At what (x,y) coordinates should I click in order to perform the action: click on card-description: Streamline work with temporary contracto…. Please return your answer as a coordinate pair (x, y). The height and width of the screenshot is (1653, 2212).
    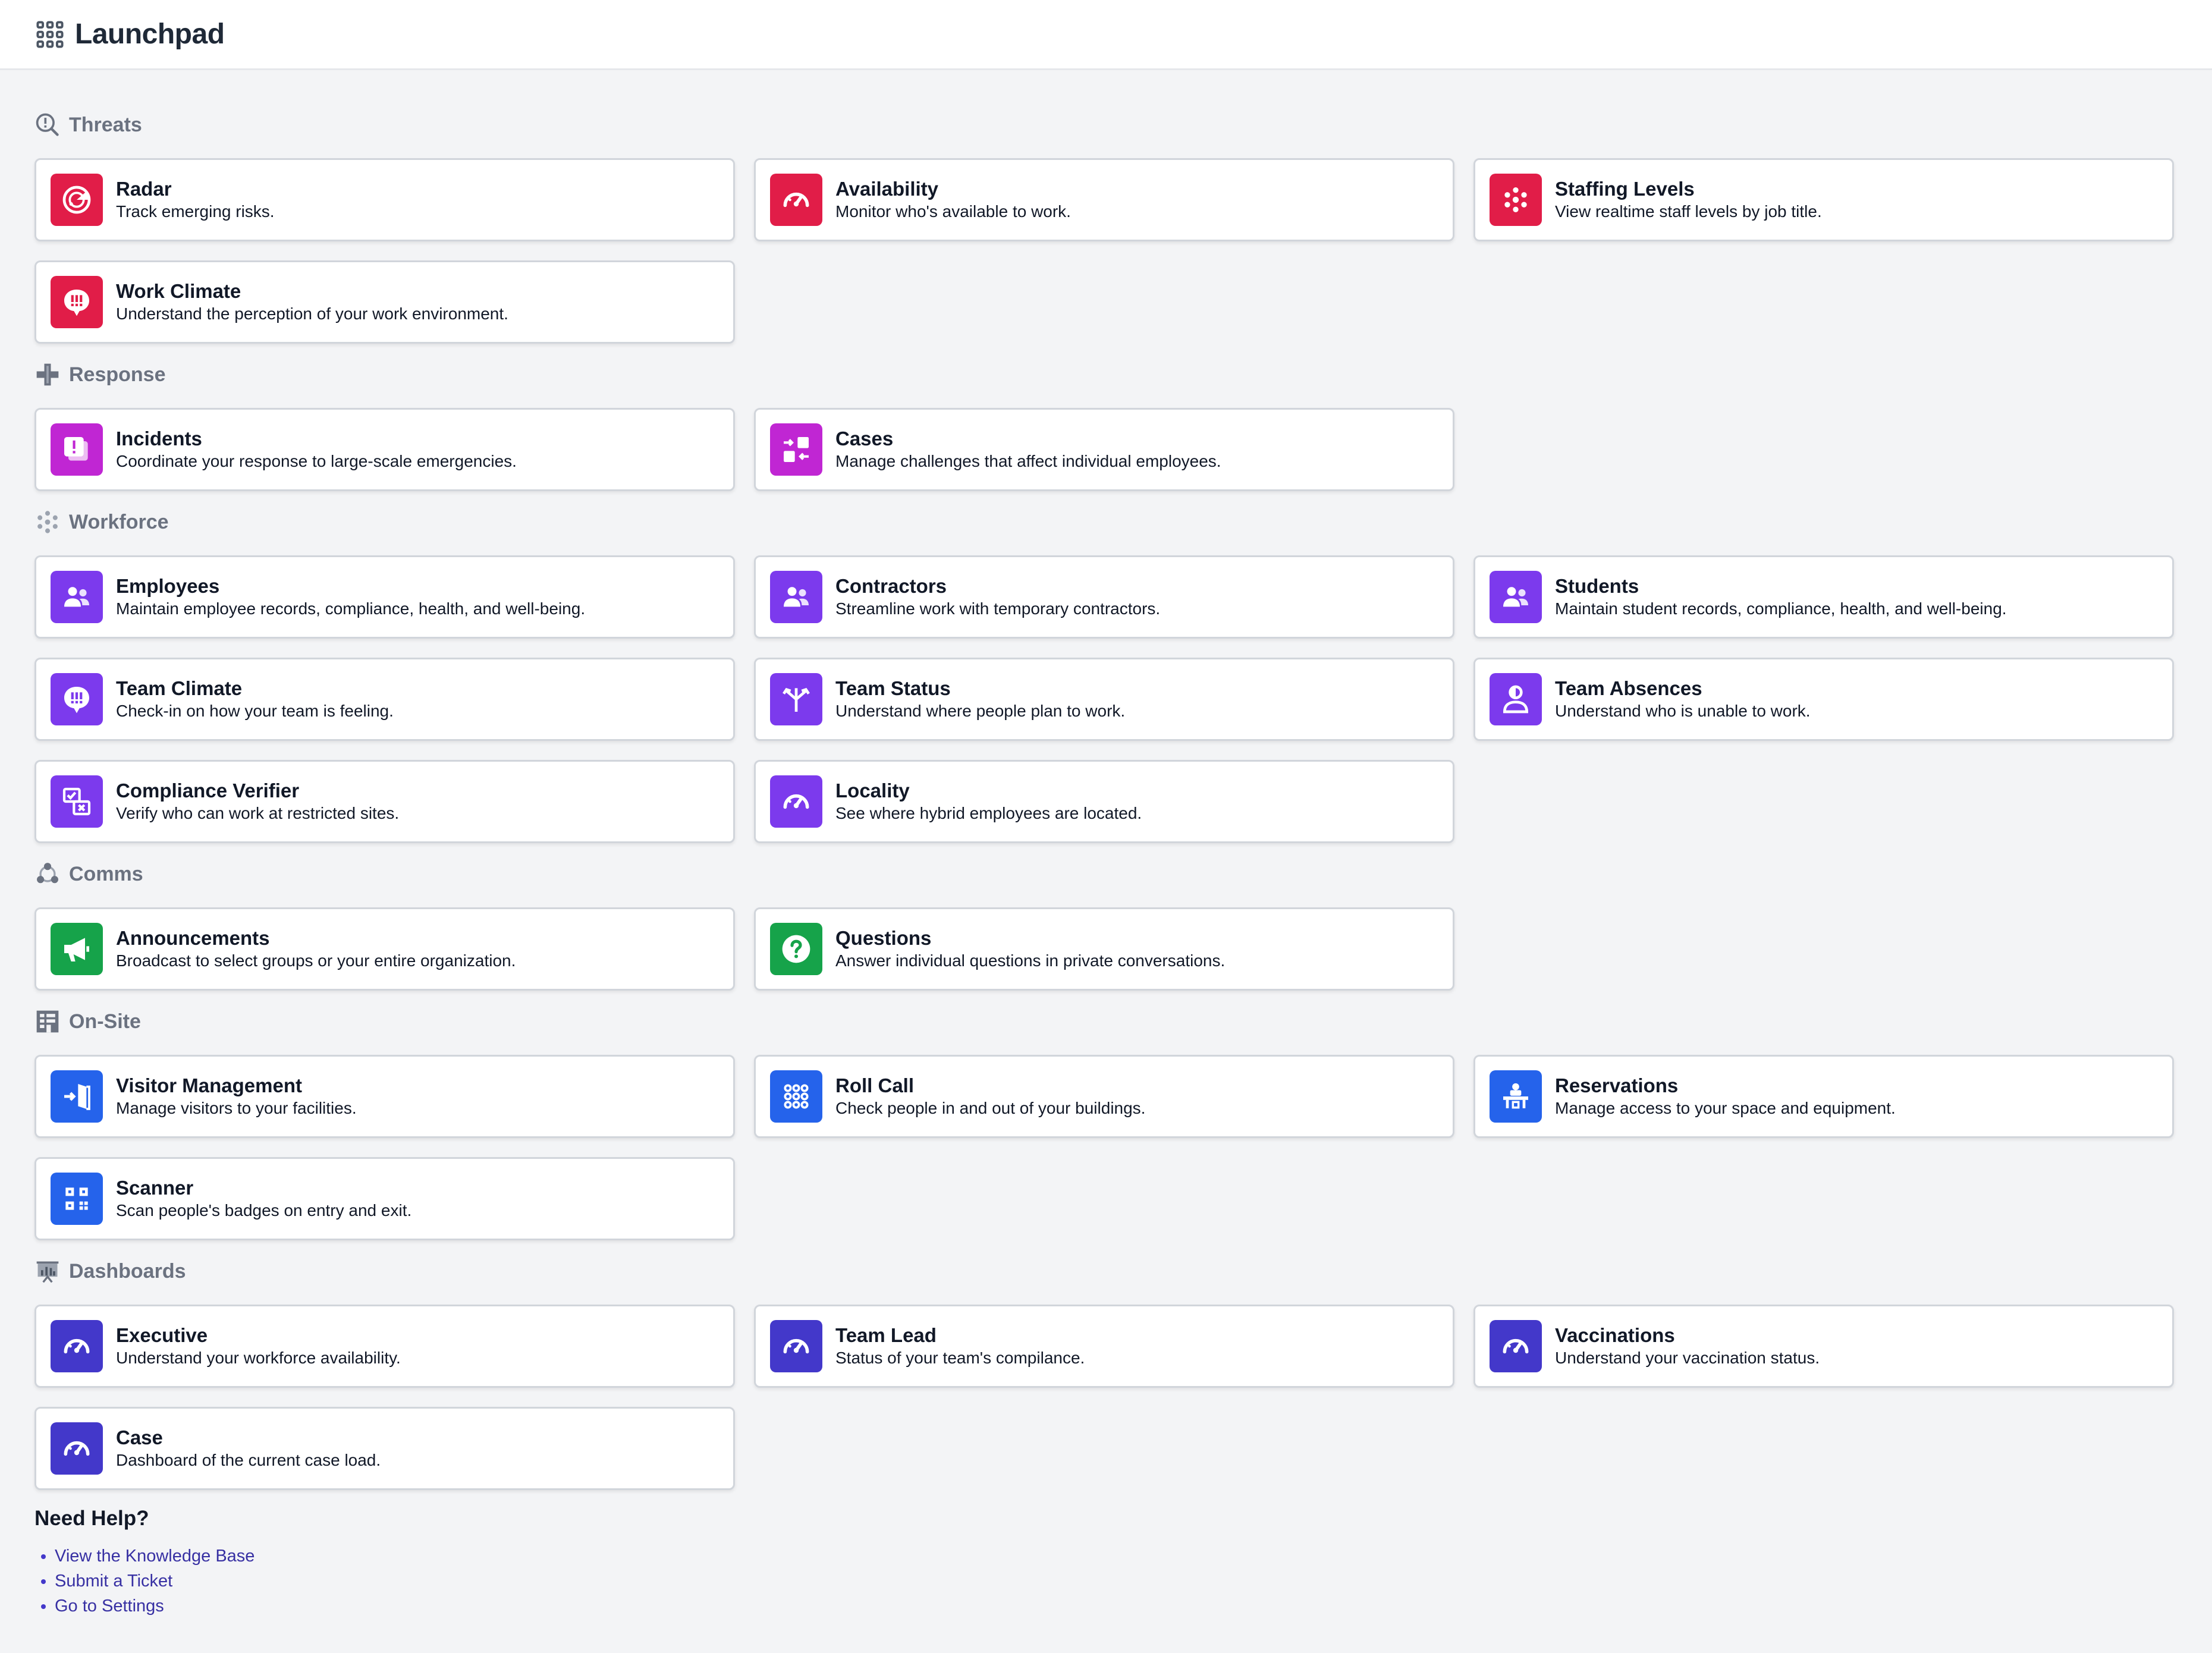
    Looking at the image, I should click on (998, 608).